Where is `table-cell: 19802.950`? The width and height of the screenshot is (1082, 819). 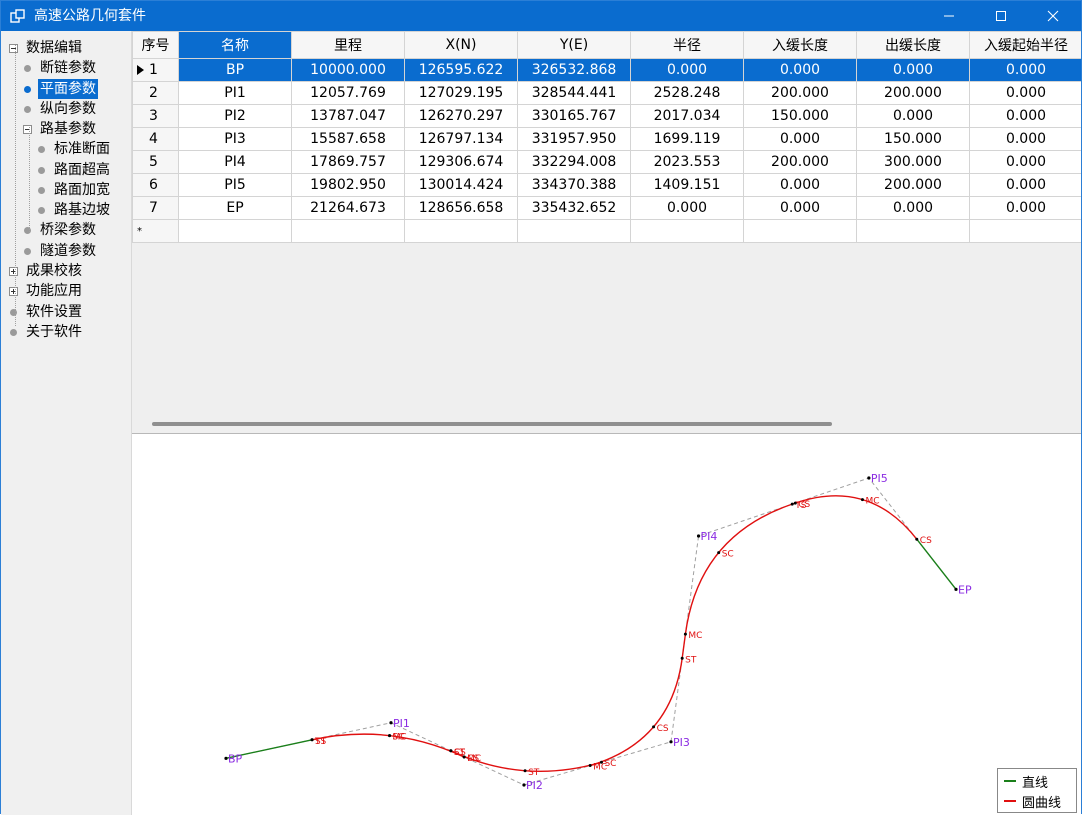
table-cell: 19802.950 is located at coordinates (348, 185).